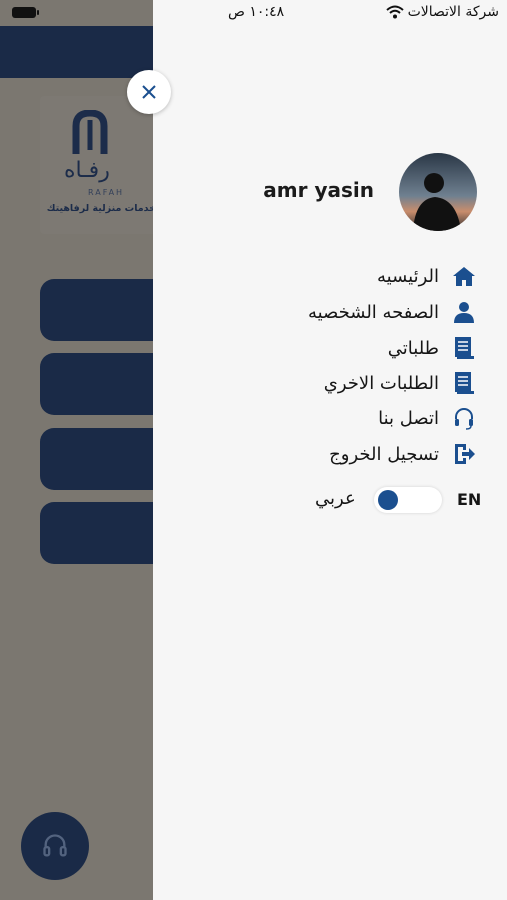 This screenshot has width=507, height=900. What do you see at coordinates (453, 12) in the screenshot?
I see `carrier-name: شركة الاتصالات` at bounding box center [453, 12].